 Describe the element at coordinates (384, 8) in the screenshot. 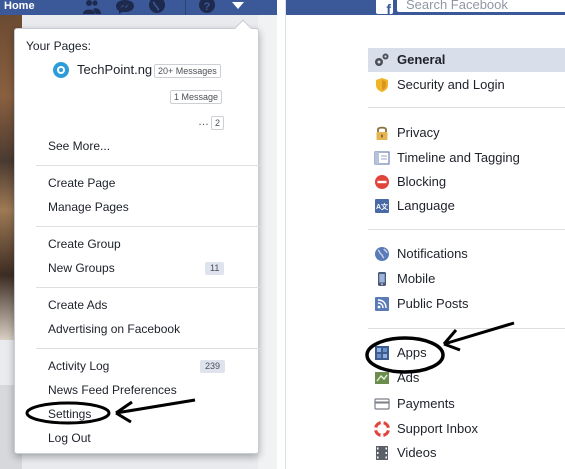

I see `facebook-logo-icon: f` at that location.